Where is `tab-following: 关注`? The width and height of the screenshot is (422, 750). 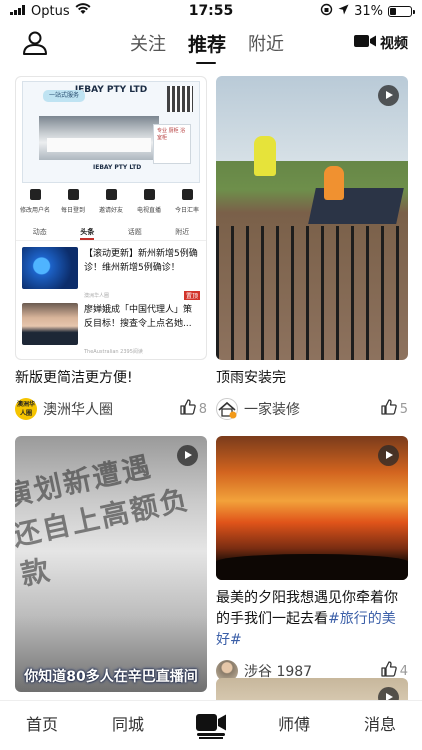
tab-following: 关注 is located at coordinates (148, 43).